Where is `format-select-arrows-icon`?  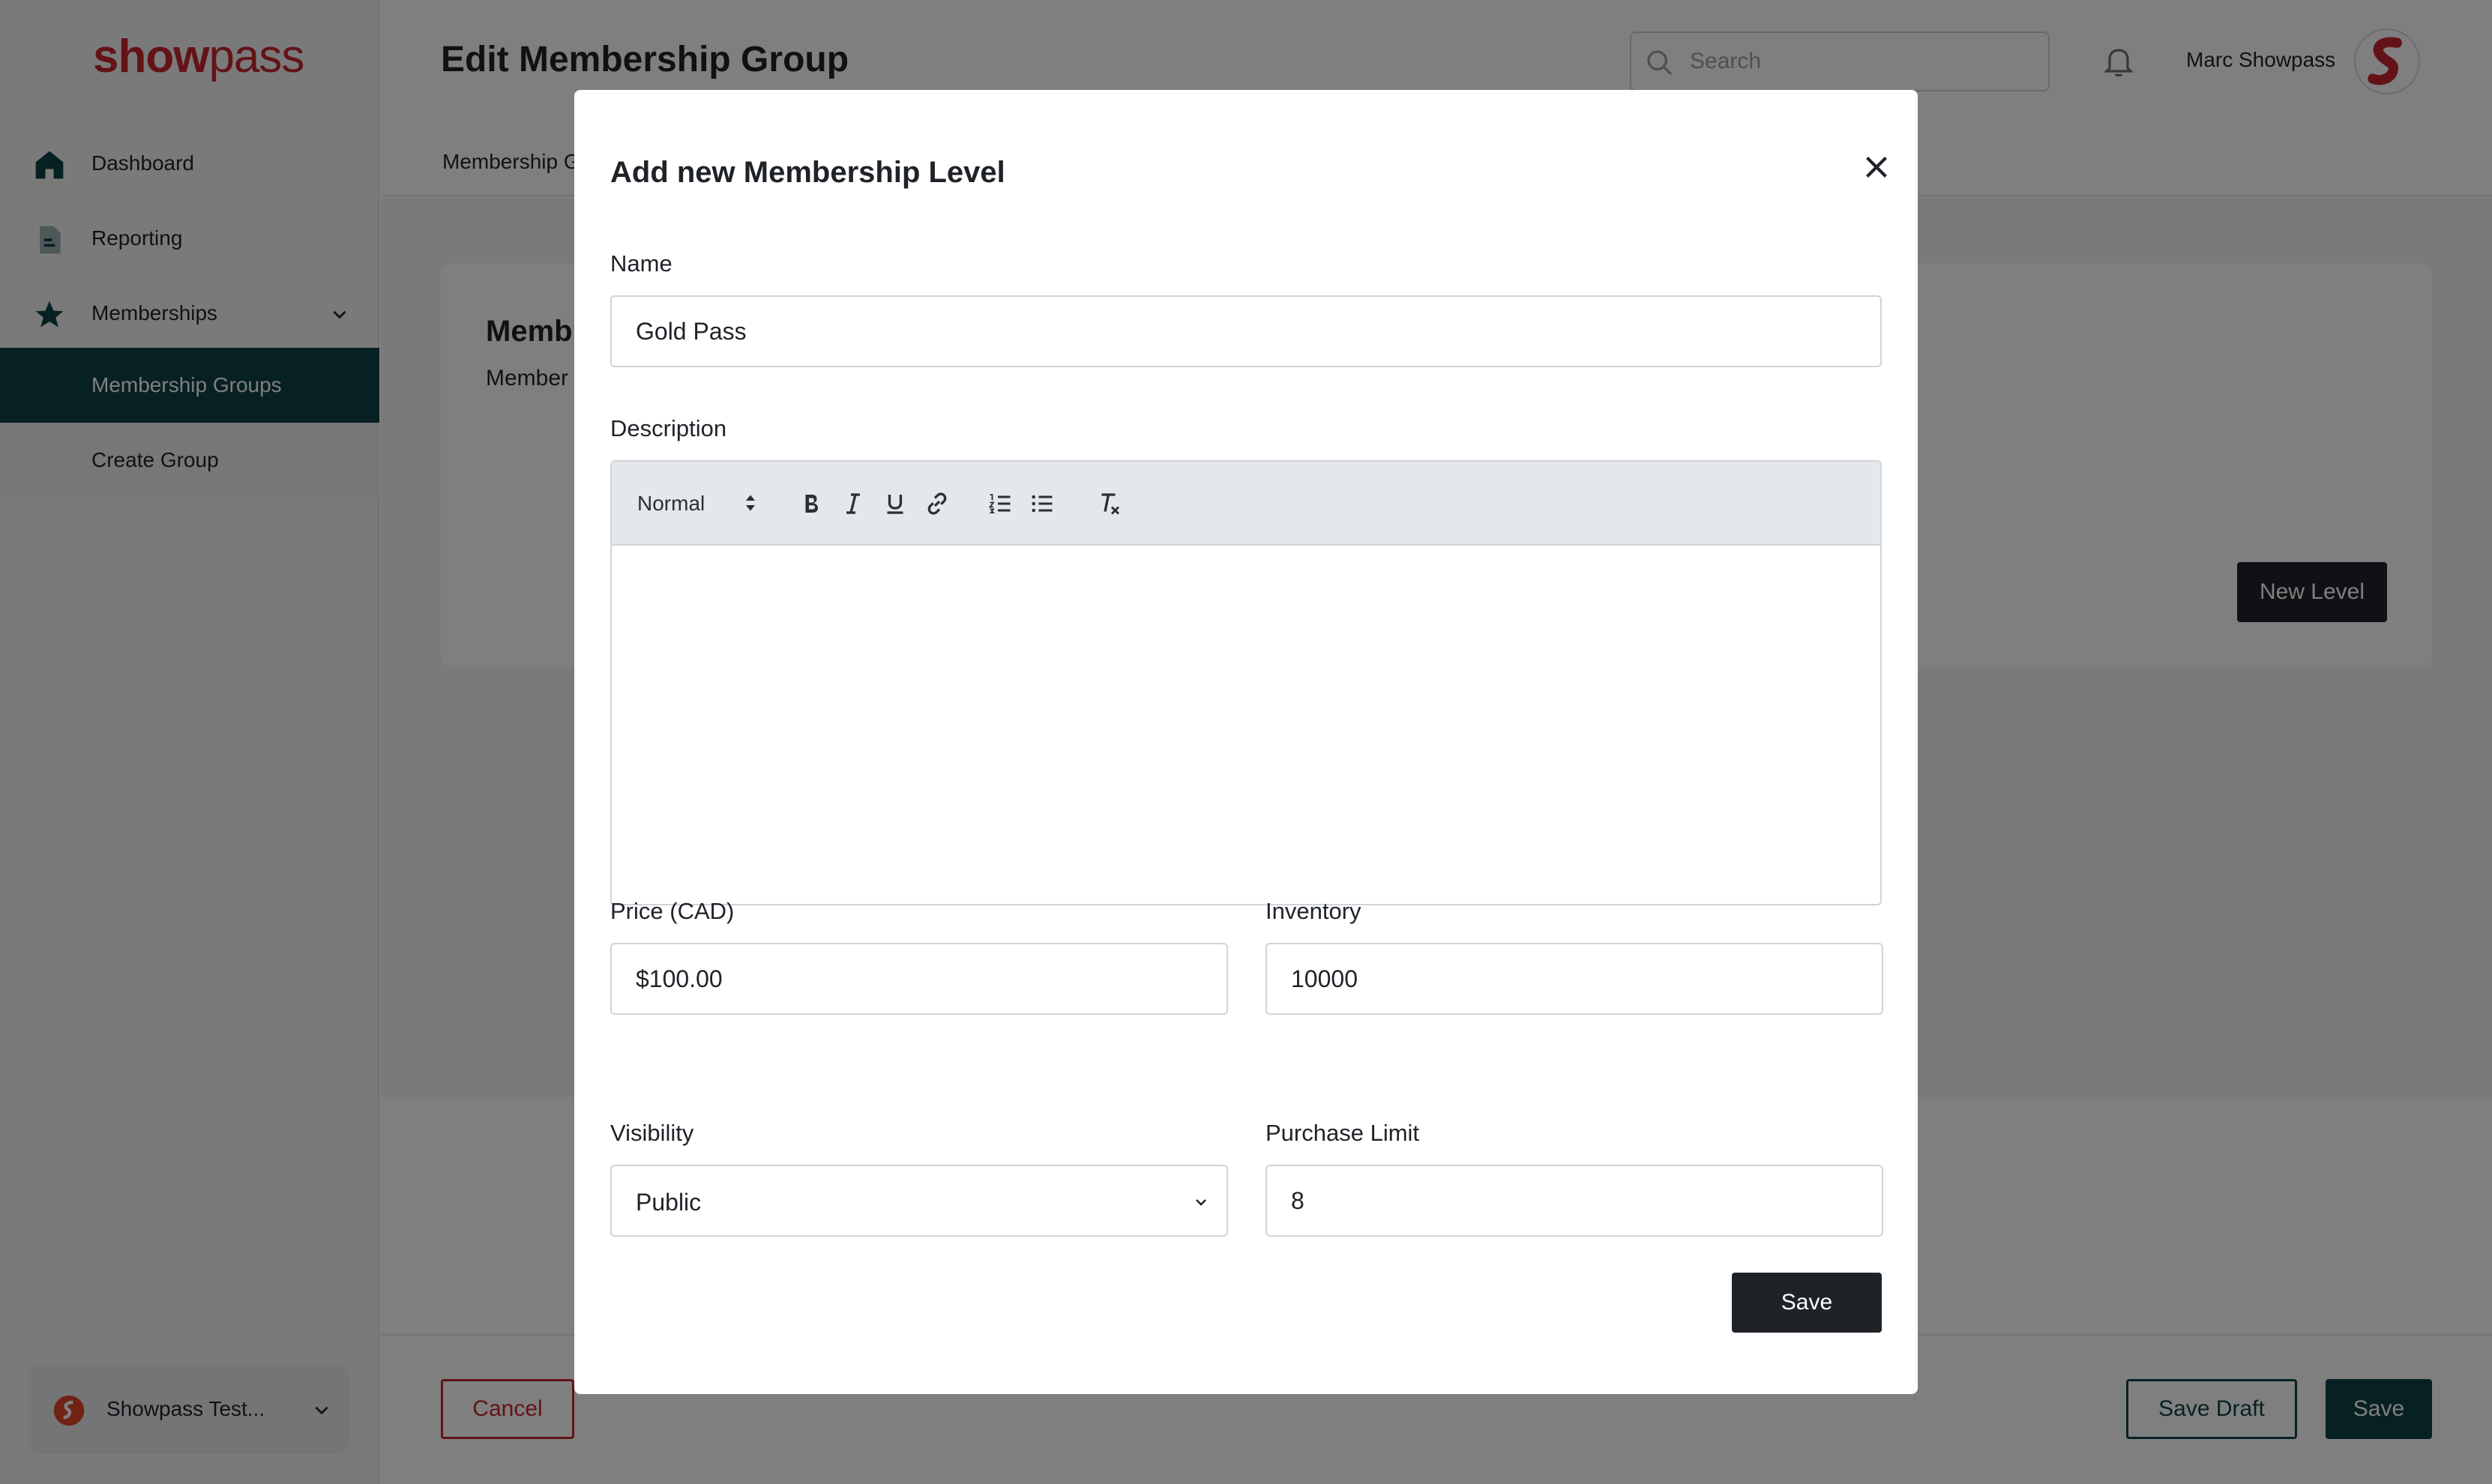 format-select-arrows-icon is located at coordinates (750, 503).